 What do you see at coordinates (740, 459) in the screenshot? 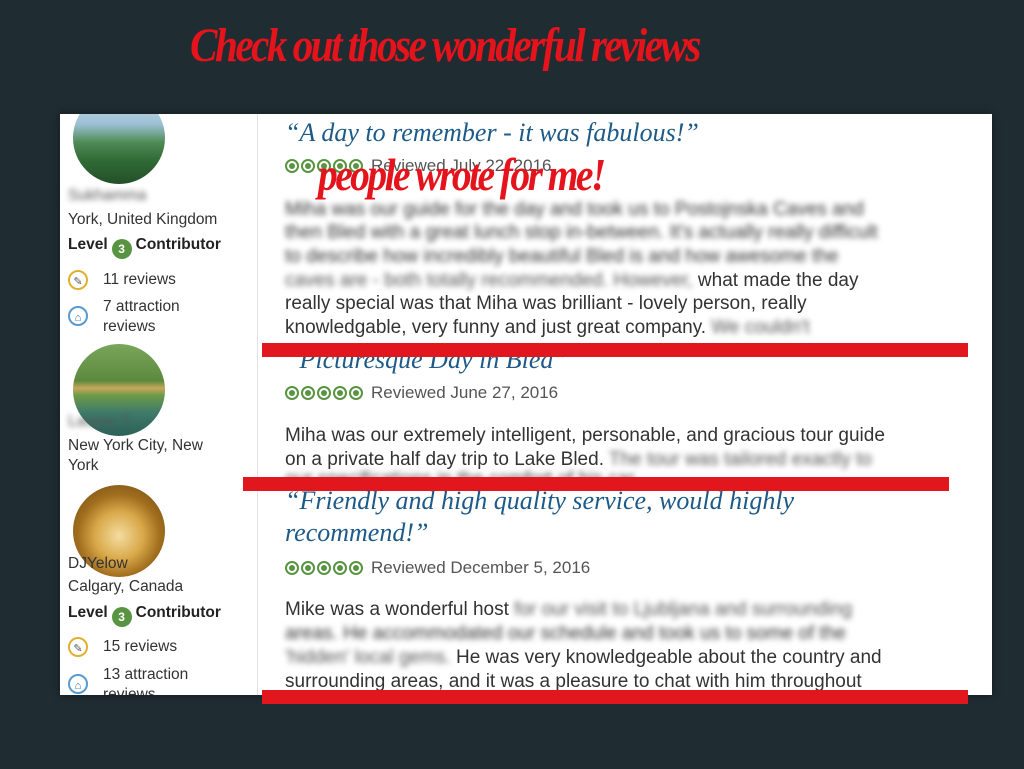
I see `review-text-blurred: The tour was tailored exactly to` at bounding box center [740, 459].